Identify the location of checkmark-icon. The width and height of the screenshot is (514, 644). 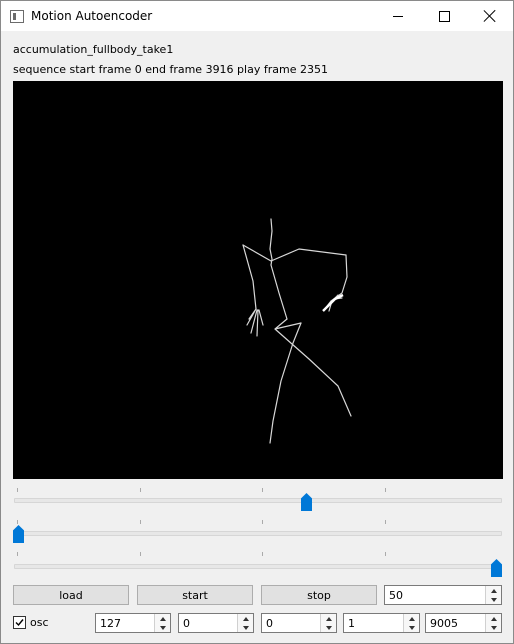
(19, 623).